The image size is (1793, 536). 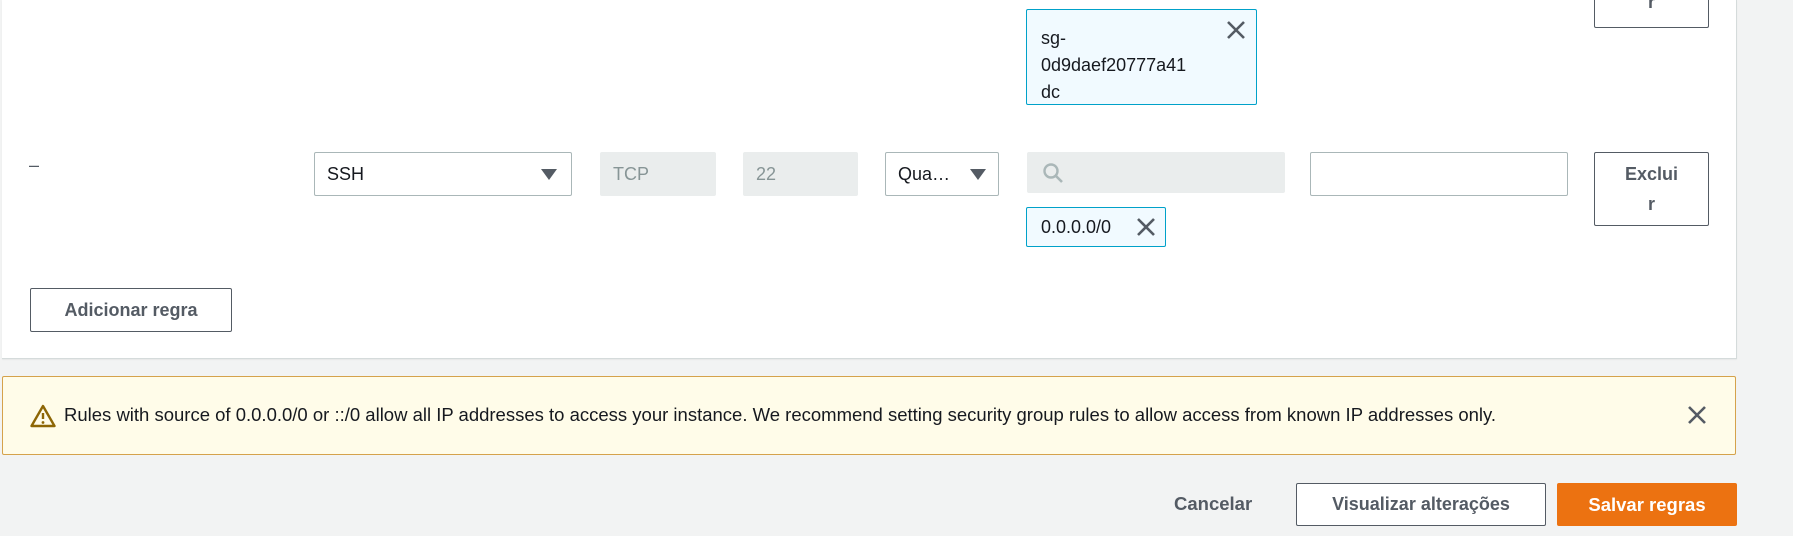 What do you see at coordinates (1651, 204) in the screenshot?
I see `delete-label-line-2: r` at bounding box center [1651, 204].